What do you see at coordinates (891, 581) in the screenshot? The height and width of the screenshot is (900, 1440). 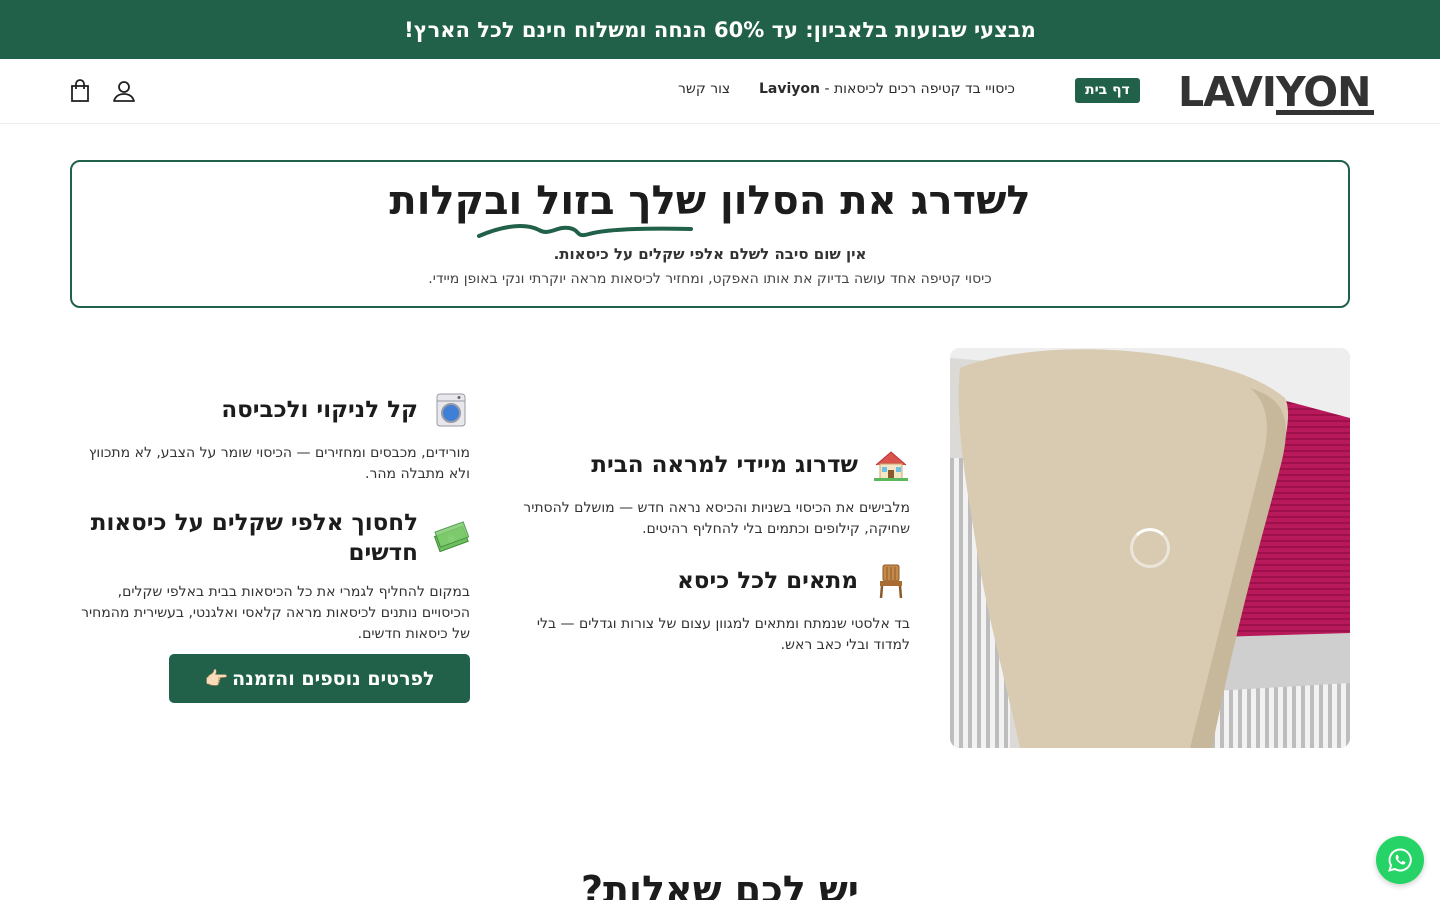 I see `chair-icon` at bounding box center [891, 581].